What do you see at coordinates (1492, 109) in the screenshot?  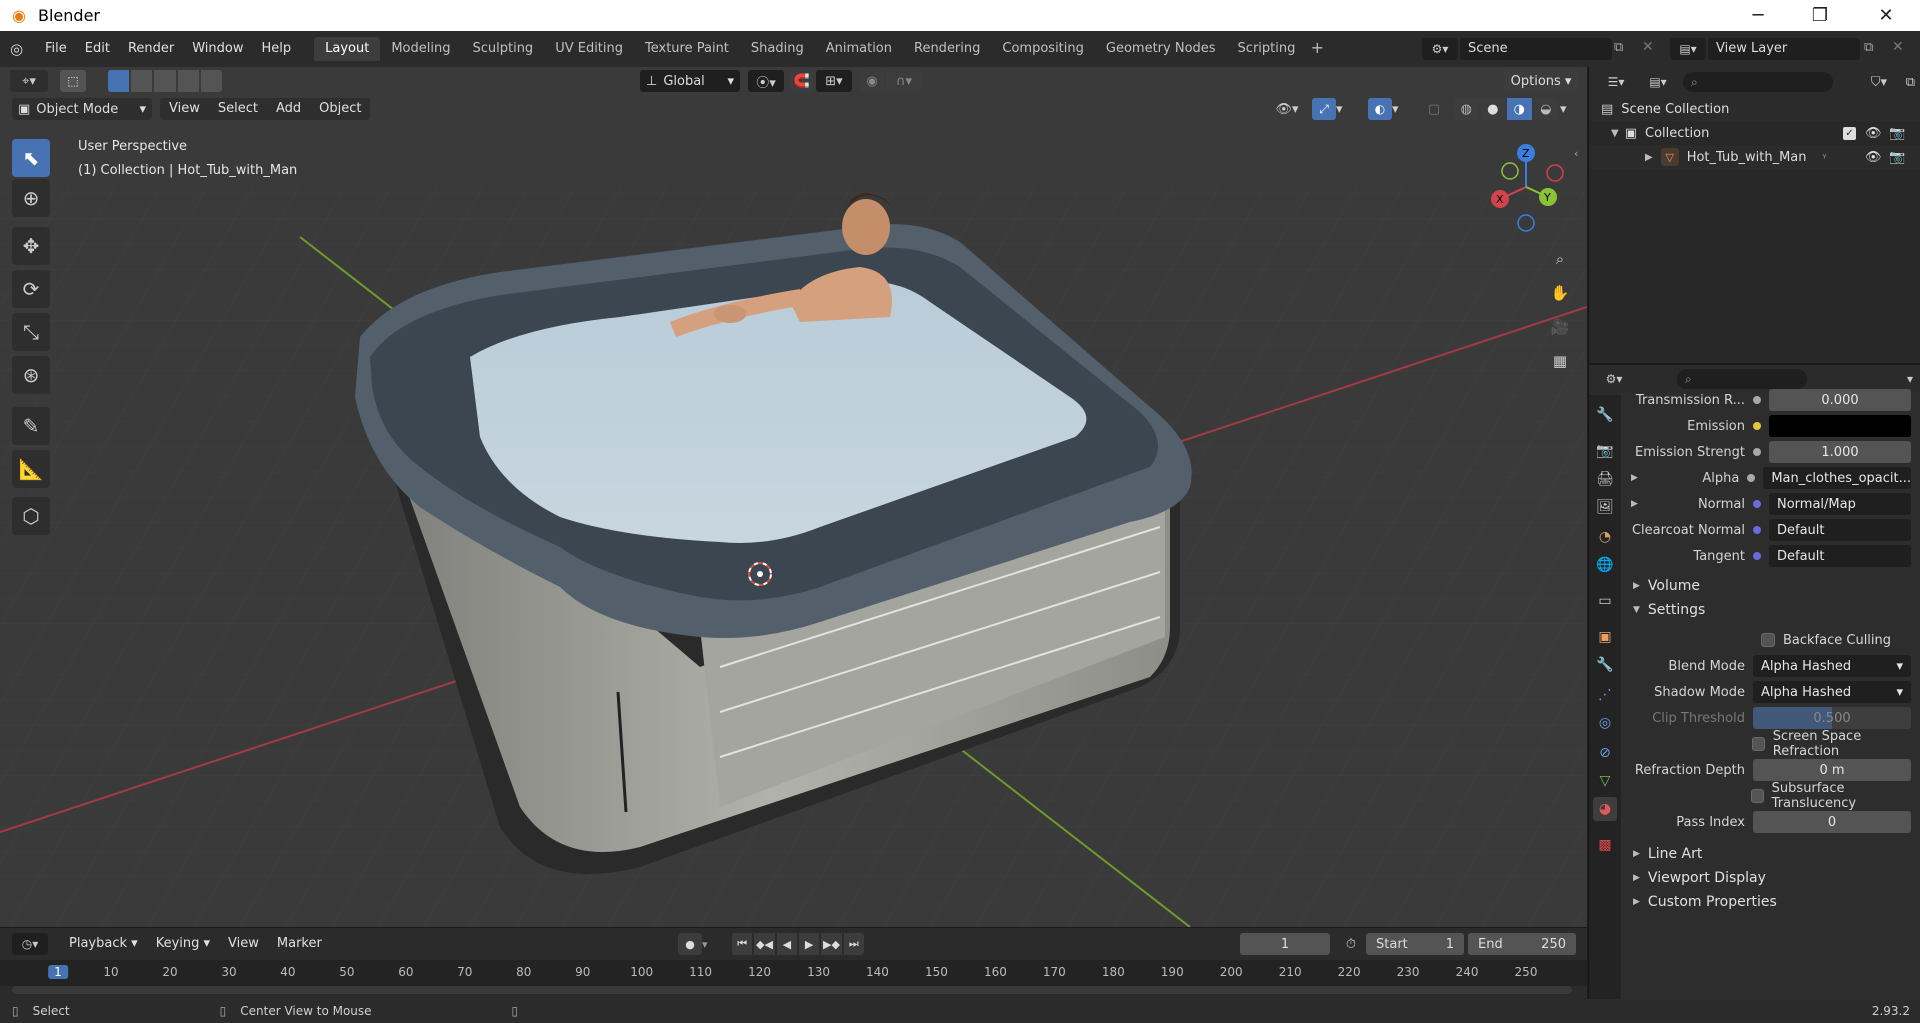 I see `solid-shading-icon: ●` at bounding box center [1492, 109].